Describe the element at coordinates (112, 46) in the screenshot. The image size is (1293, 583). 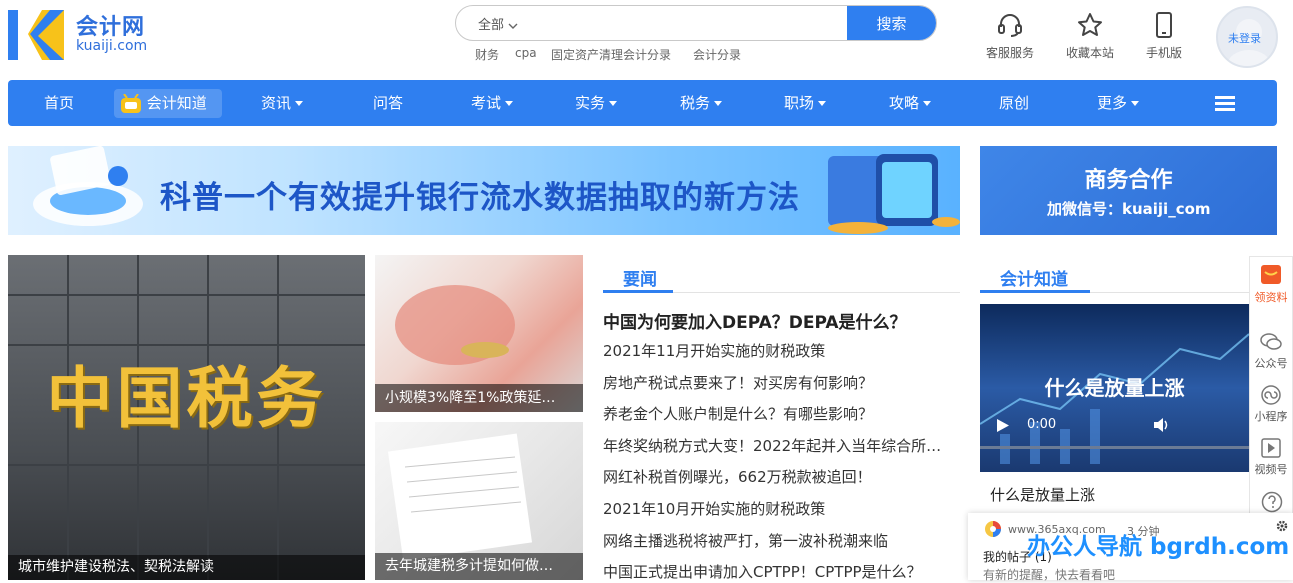
I see `logo-domain: kuaiji.com` at that location.